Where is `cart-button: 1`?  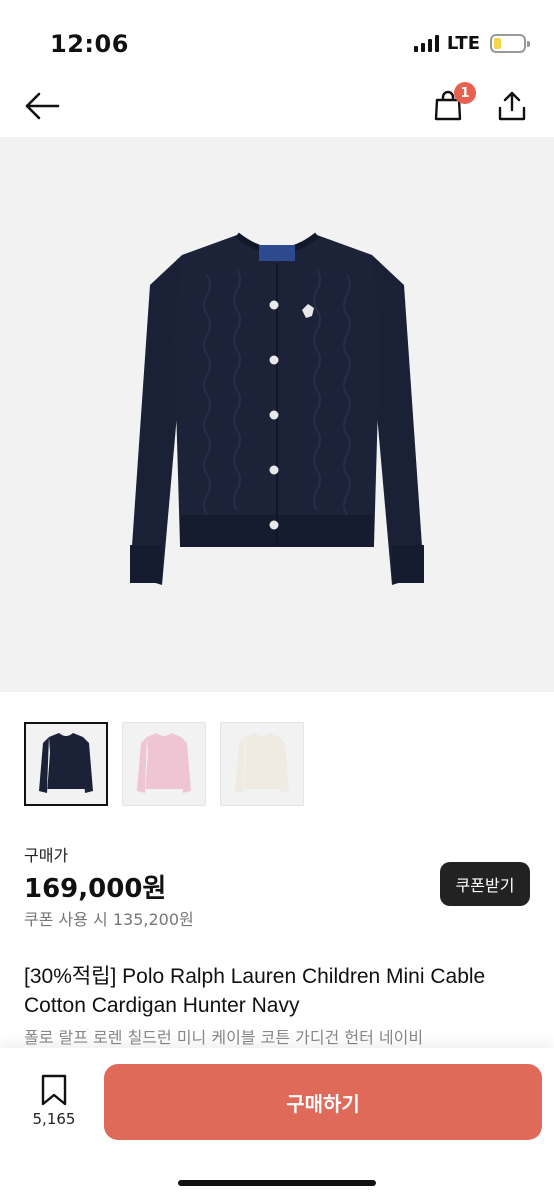 cart-button: 1 is located at coordinates (452, 104).